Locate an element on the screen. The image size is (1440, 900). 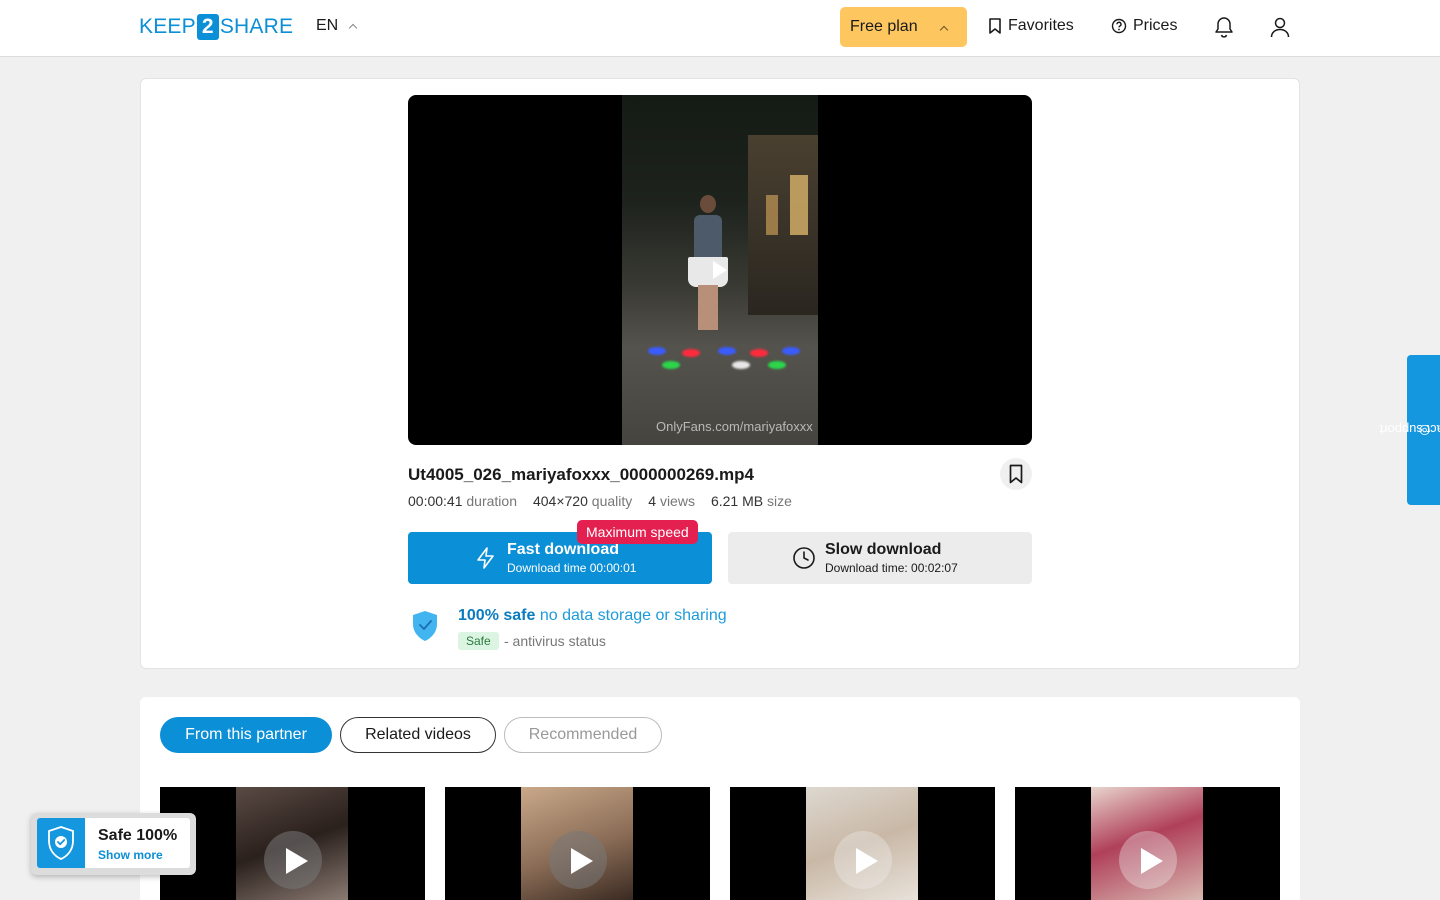
file-name: Ut4005_026_mariyafoxxx_0000000269.mp4 is located at coordinates (581, 474).